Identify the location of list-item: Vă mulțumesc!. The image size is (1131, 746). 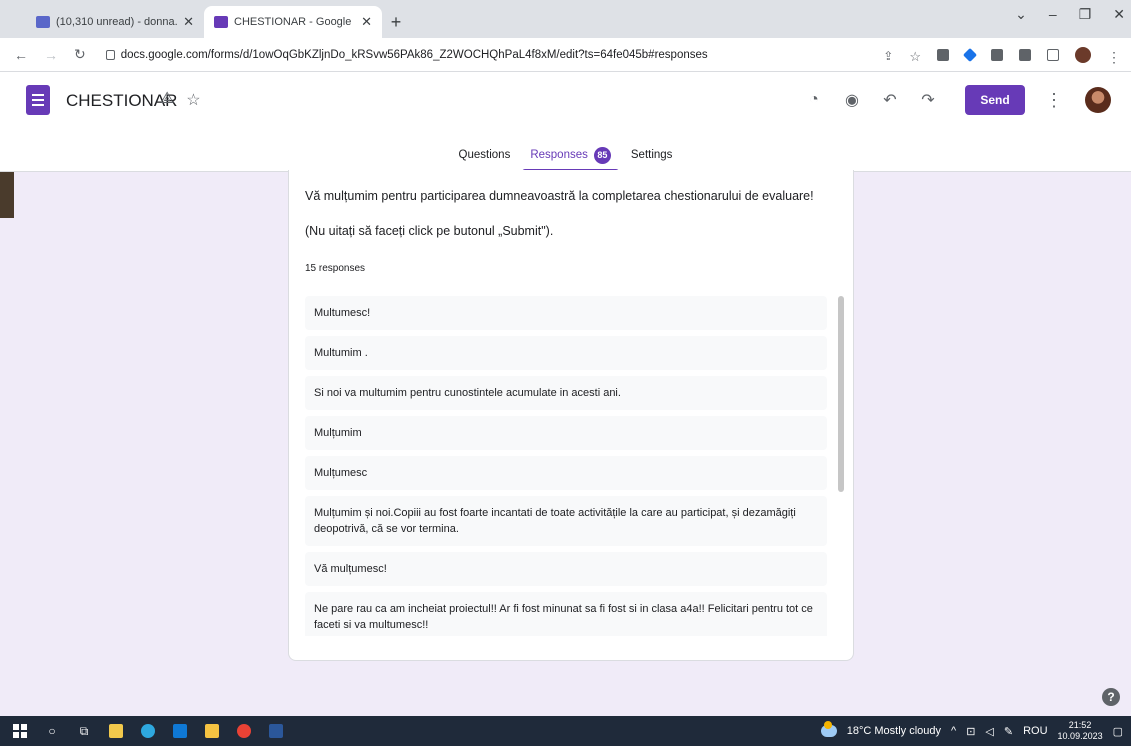
(566, 569).